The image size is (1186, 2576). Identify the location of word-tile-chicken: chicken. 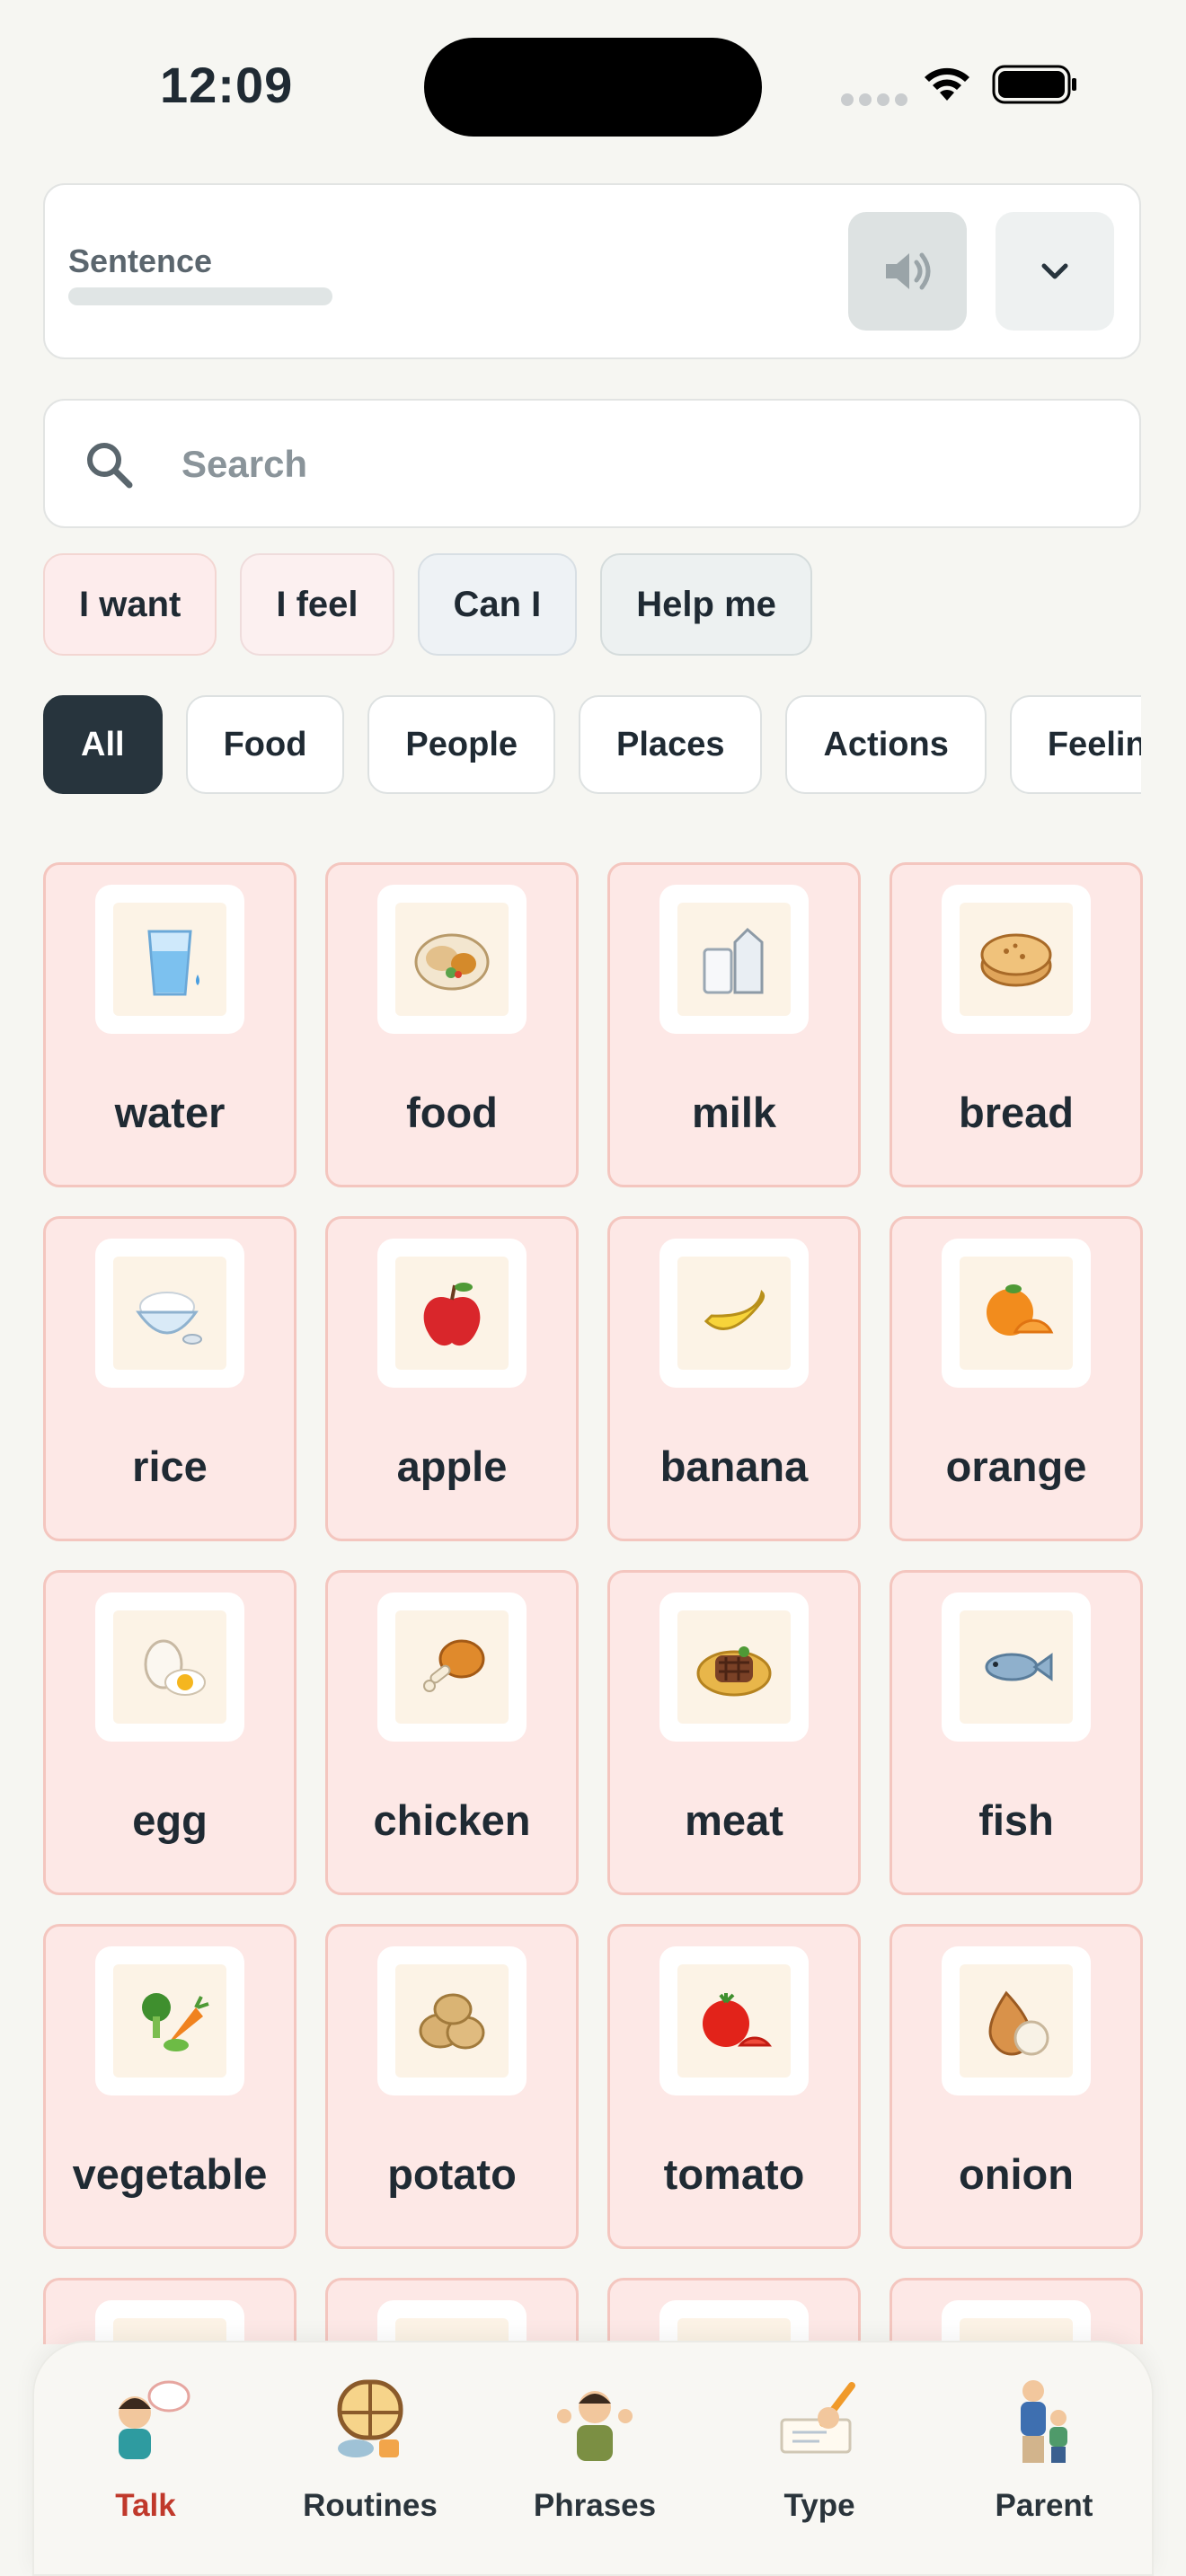
(452, 1732).